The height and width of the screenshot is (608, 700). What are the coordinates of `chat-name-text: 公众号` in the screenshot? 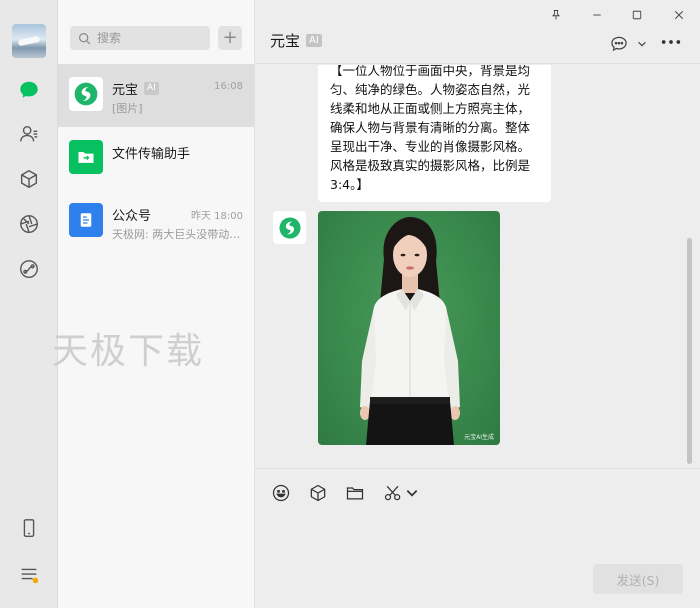 It's located at (132, 216).